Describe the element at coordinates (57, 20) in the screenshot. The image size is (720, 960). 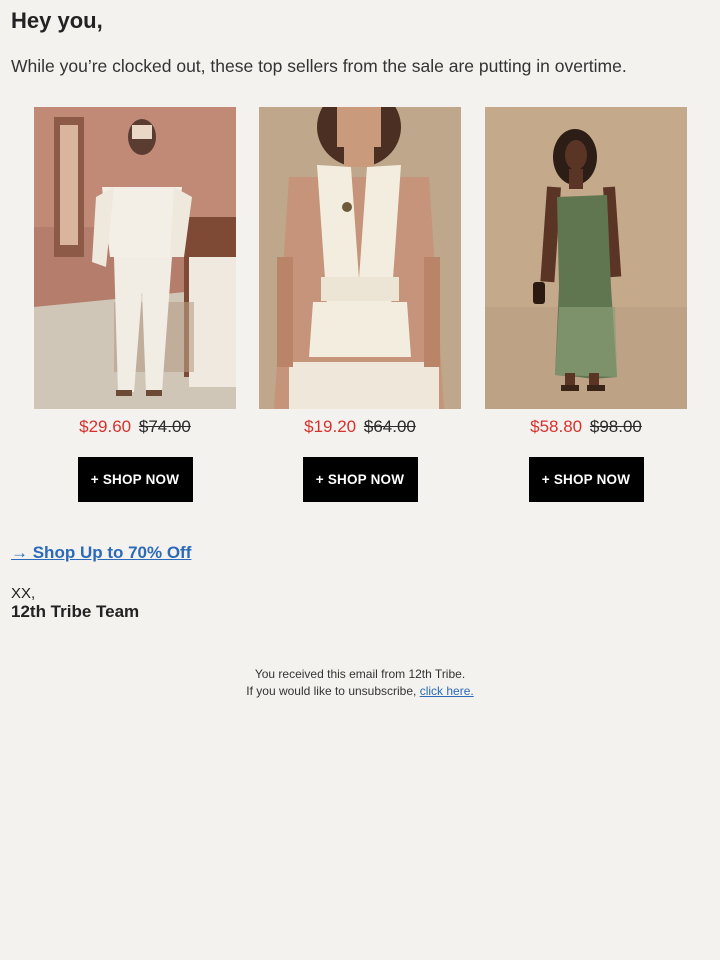
I see `greeting-heading: Hey you,` at that location.